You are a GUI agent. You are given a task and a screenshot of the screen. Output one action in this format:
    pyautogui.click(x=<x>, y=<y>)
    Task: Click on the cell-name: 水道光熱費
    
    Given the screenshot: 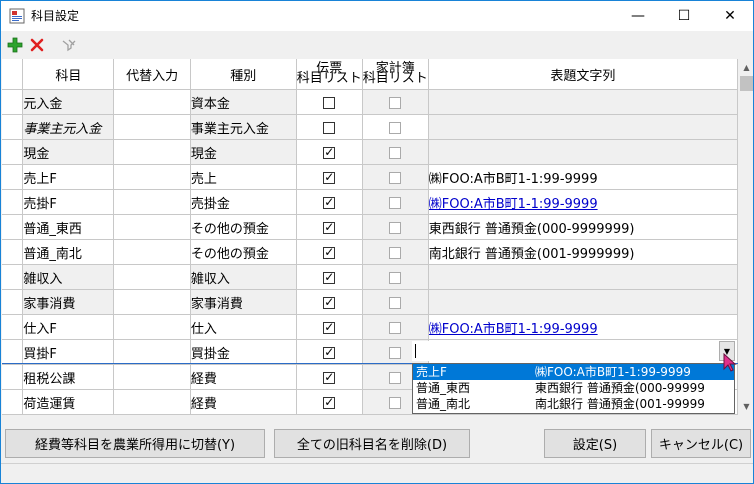 What is the action you would take?
    pyautogui.click(x=68, y=414)
    